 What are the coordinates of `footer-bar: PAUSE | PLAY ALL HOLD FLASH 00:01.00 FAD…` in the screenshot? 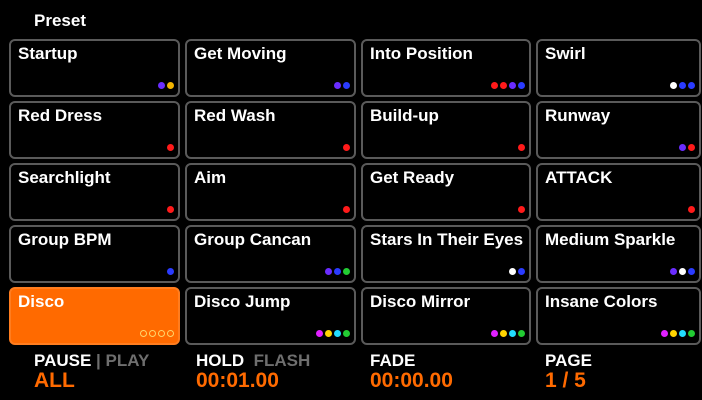 It's located at (351, 373).